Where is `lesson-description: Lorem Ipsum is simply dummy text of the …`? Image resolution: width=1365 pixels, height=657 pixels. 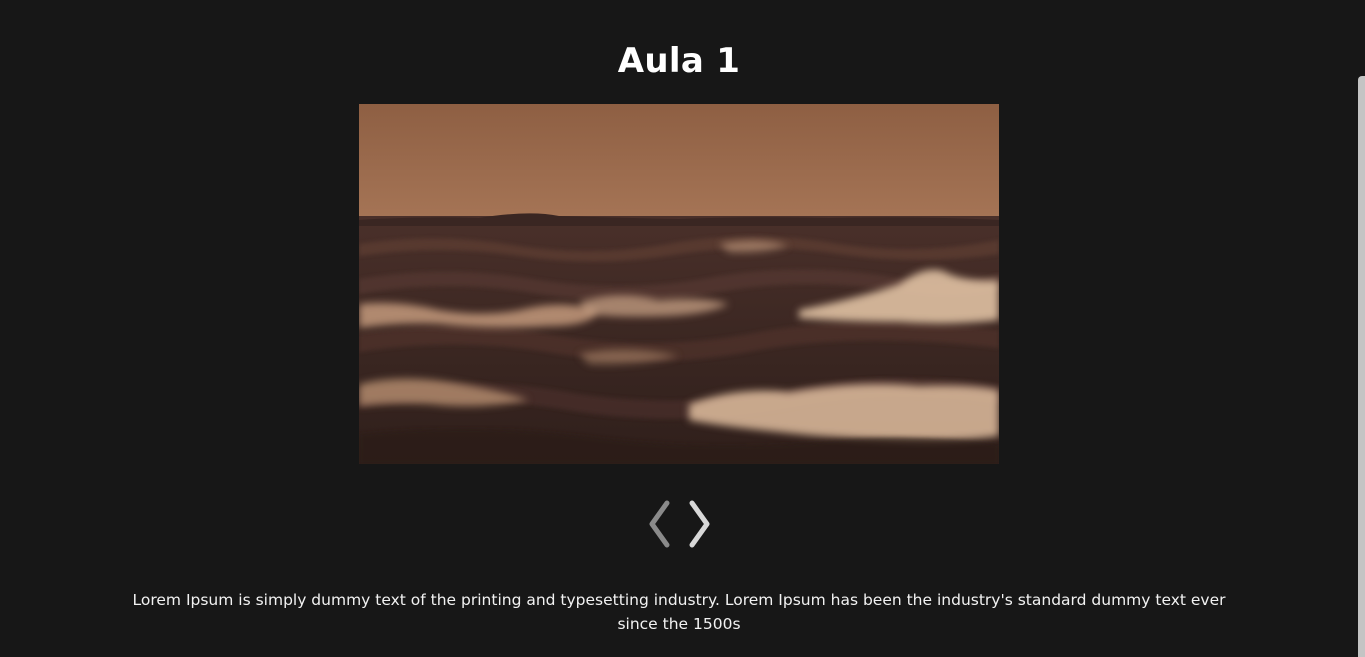 lesson-description: Lorem Ipsum is simply dummy text of the … is located at coordinates (679, 612).